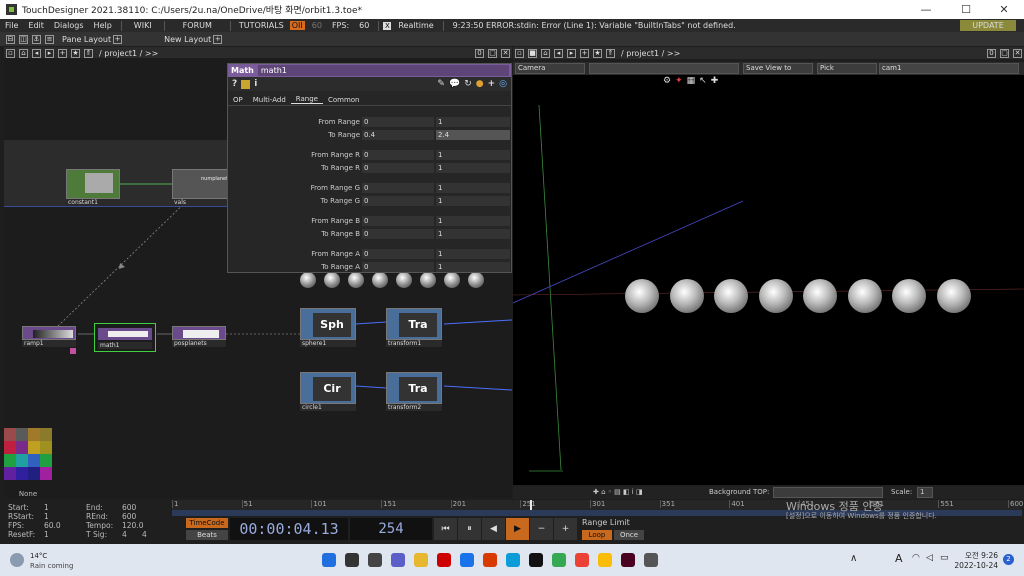  What do you see at coordinates (132, 525) in the screenshot?
I see `timeline-tempo: 120.0` at bounding box center [132, 525].